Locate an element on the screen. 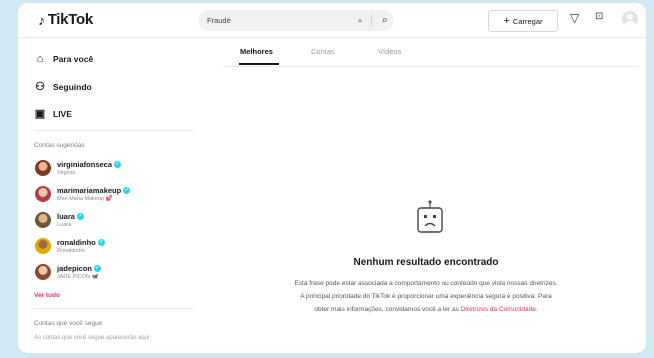  search-bar: Fraudé ● ⌕ is located at coordinates (296, 20).